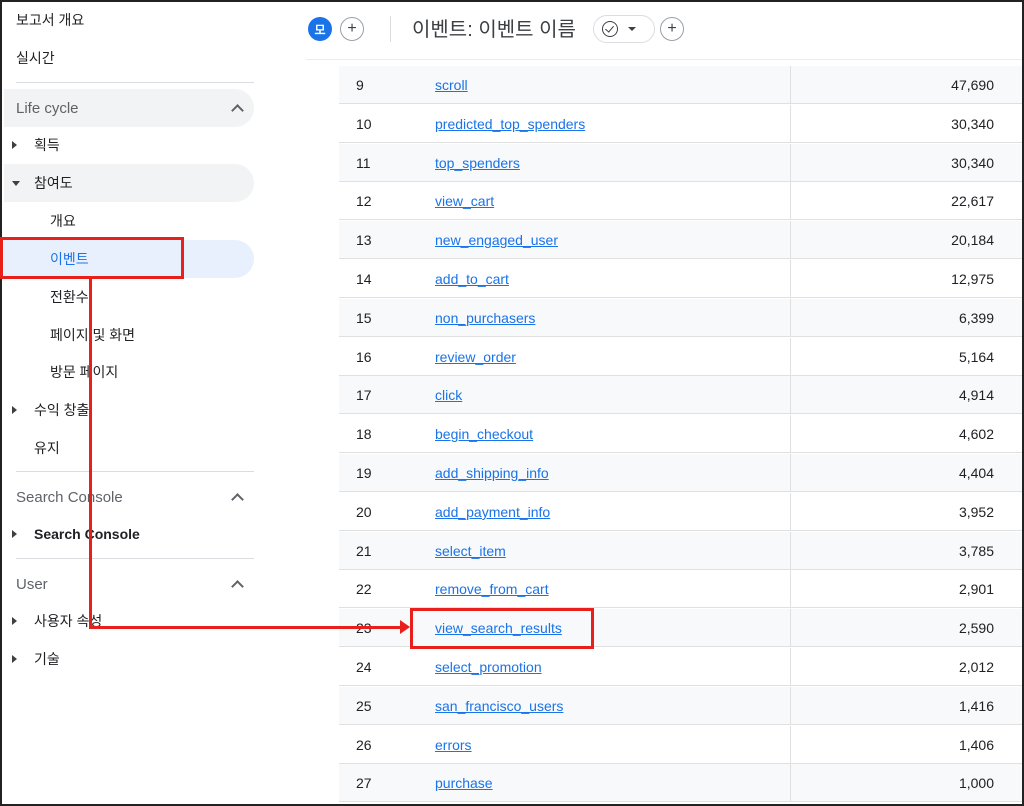 Image resolution: width=1024 pixels, height=806 pixels. Describe the element at coordinates (129, 183) in the screenshot. I see `sidebar-item-engagement: 참여도` at that location.